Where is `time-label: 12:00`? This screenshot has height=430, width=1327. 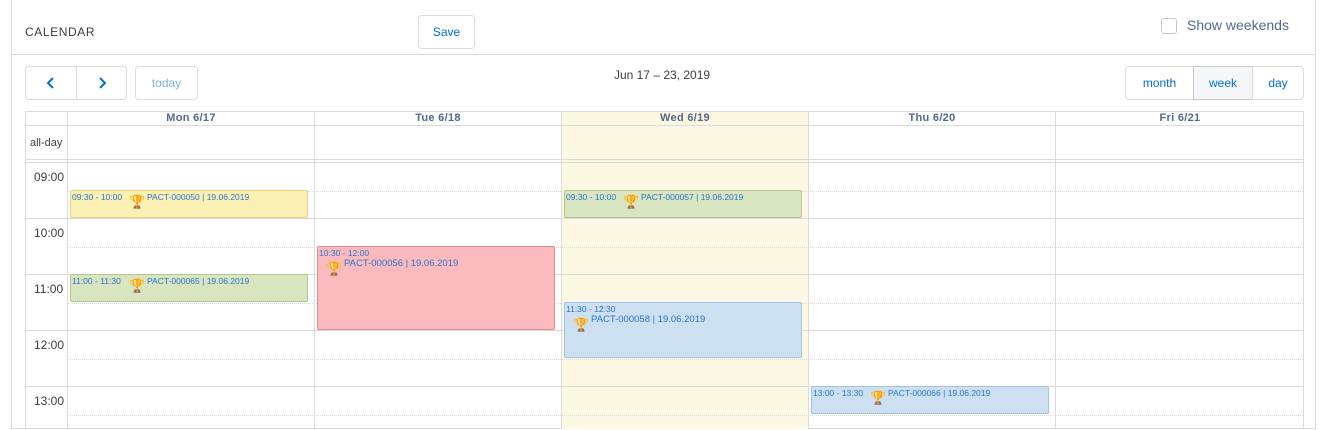 time-label: 12:00 is located at coordinates (49, 345).